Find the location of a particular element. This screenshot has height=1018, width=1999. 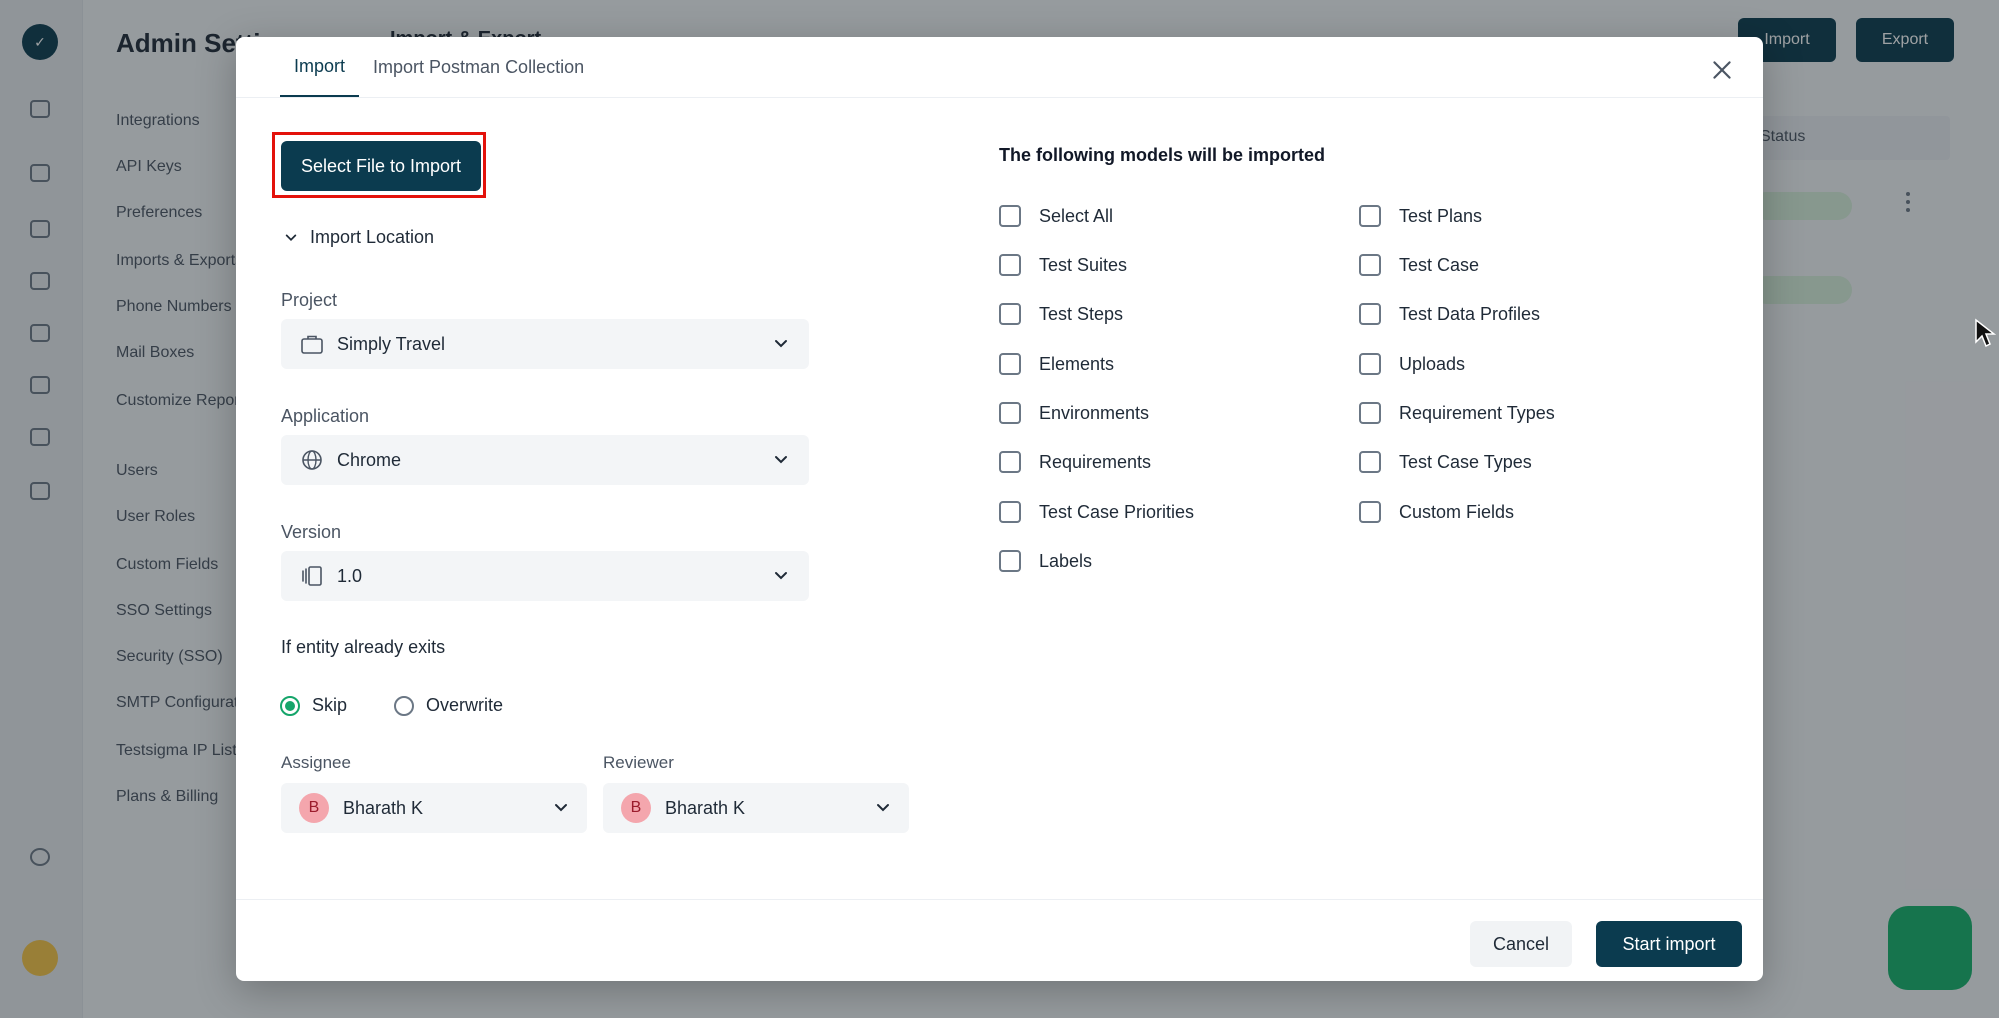

model-checkbox-uploads: Uploads is located at coordinates (1412, 364).